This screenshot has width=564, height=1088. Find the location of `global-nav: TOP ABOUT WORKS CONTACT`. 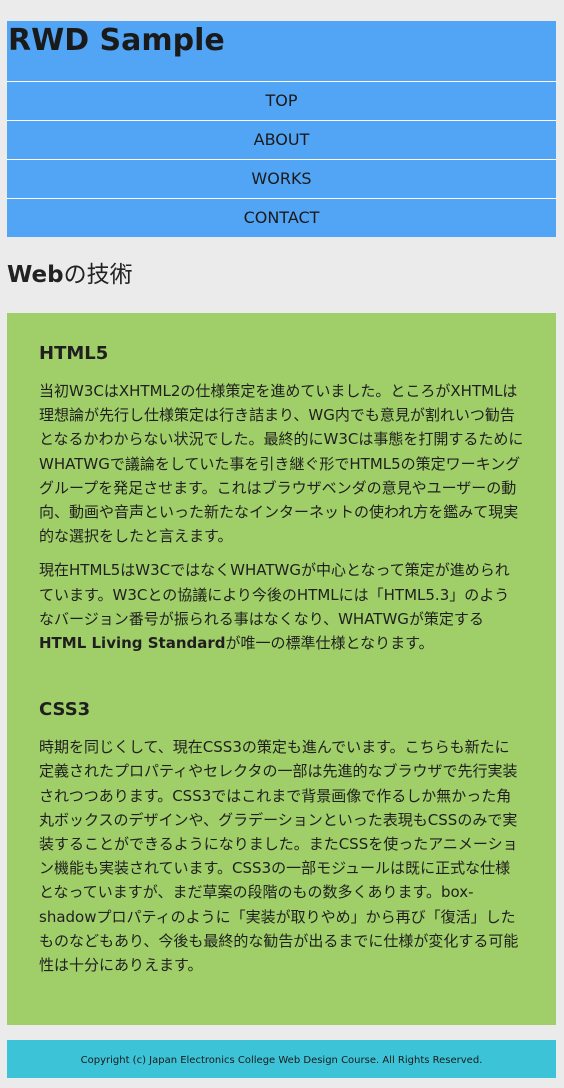

global-nav: TOP ABOUT WORKS CONTACT is located at coordinates (281, 159).